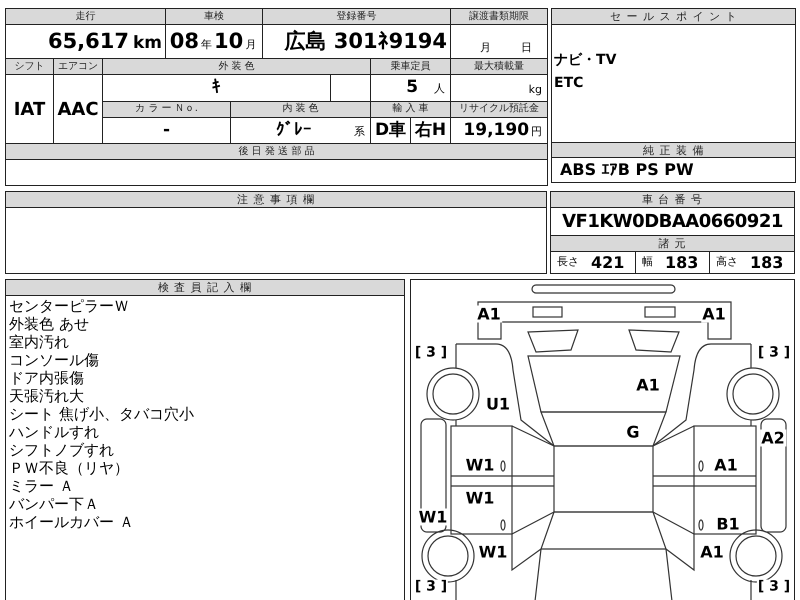  What do you see at coordinates (499, 16) in the screenshot?
I see `field-label: 譲渡書類期限` at bounding box center [499, 16].